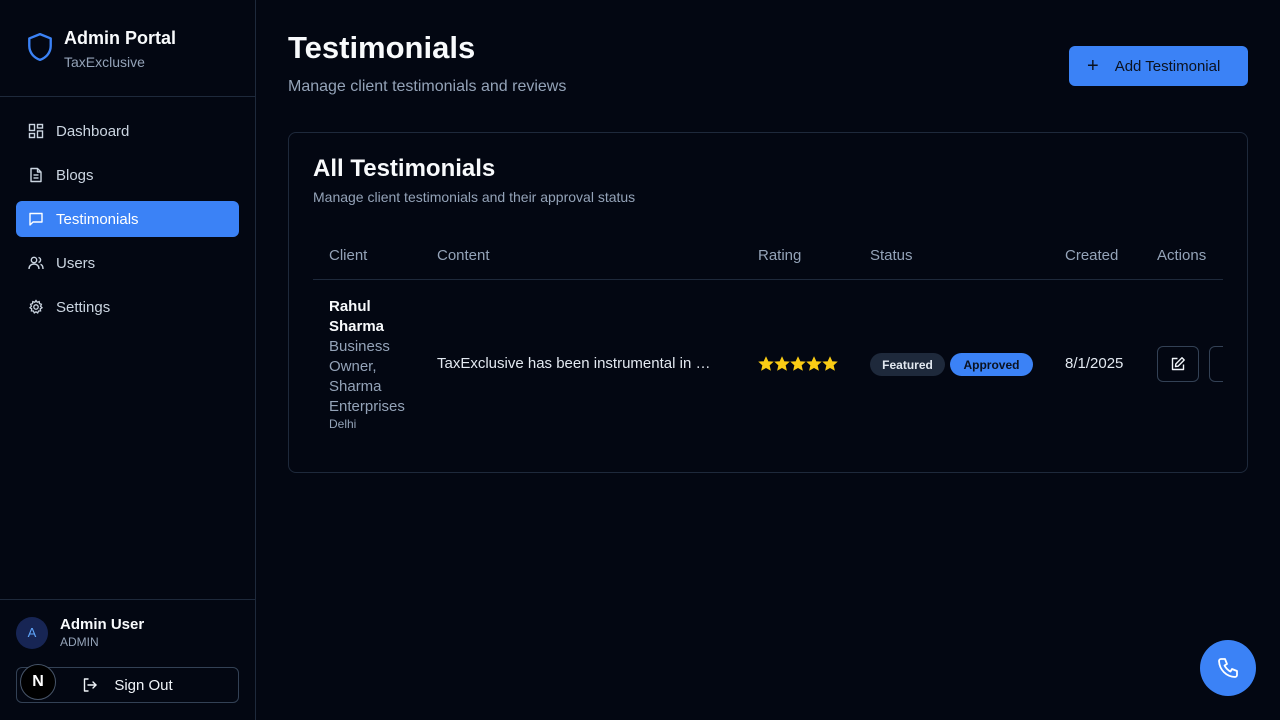  What do you see at coordinates (463, 255) in the screenshot?
I see `column-header-content: Content` at bounding box center [463, 255].